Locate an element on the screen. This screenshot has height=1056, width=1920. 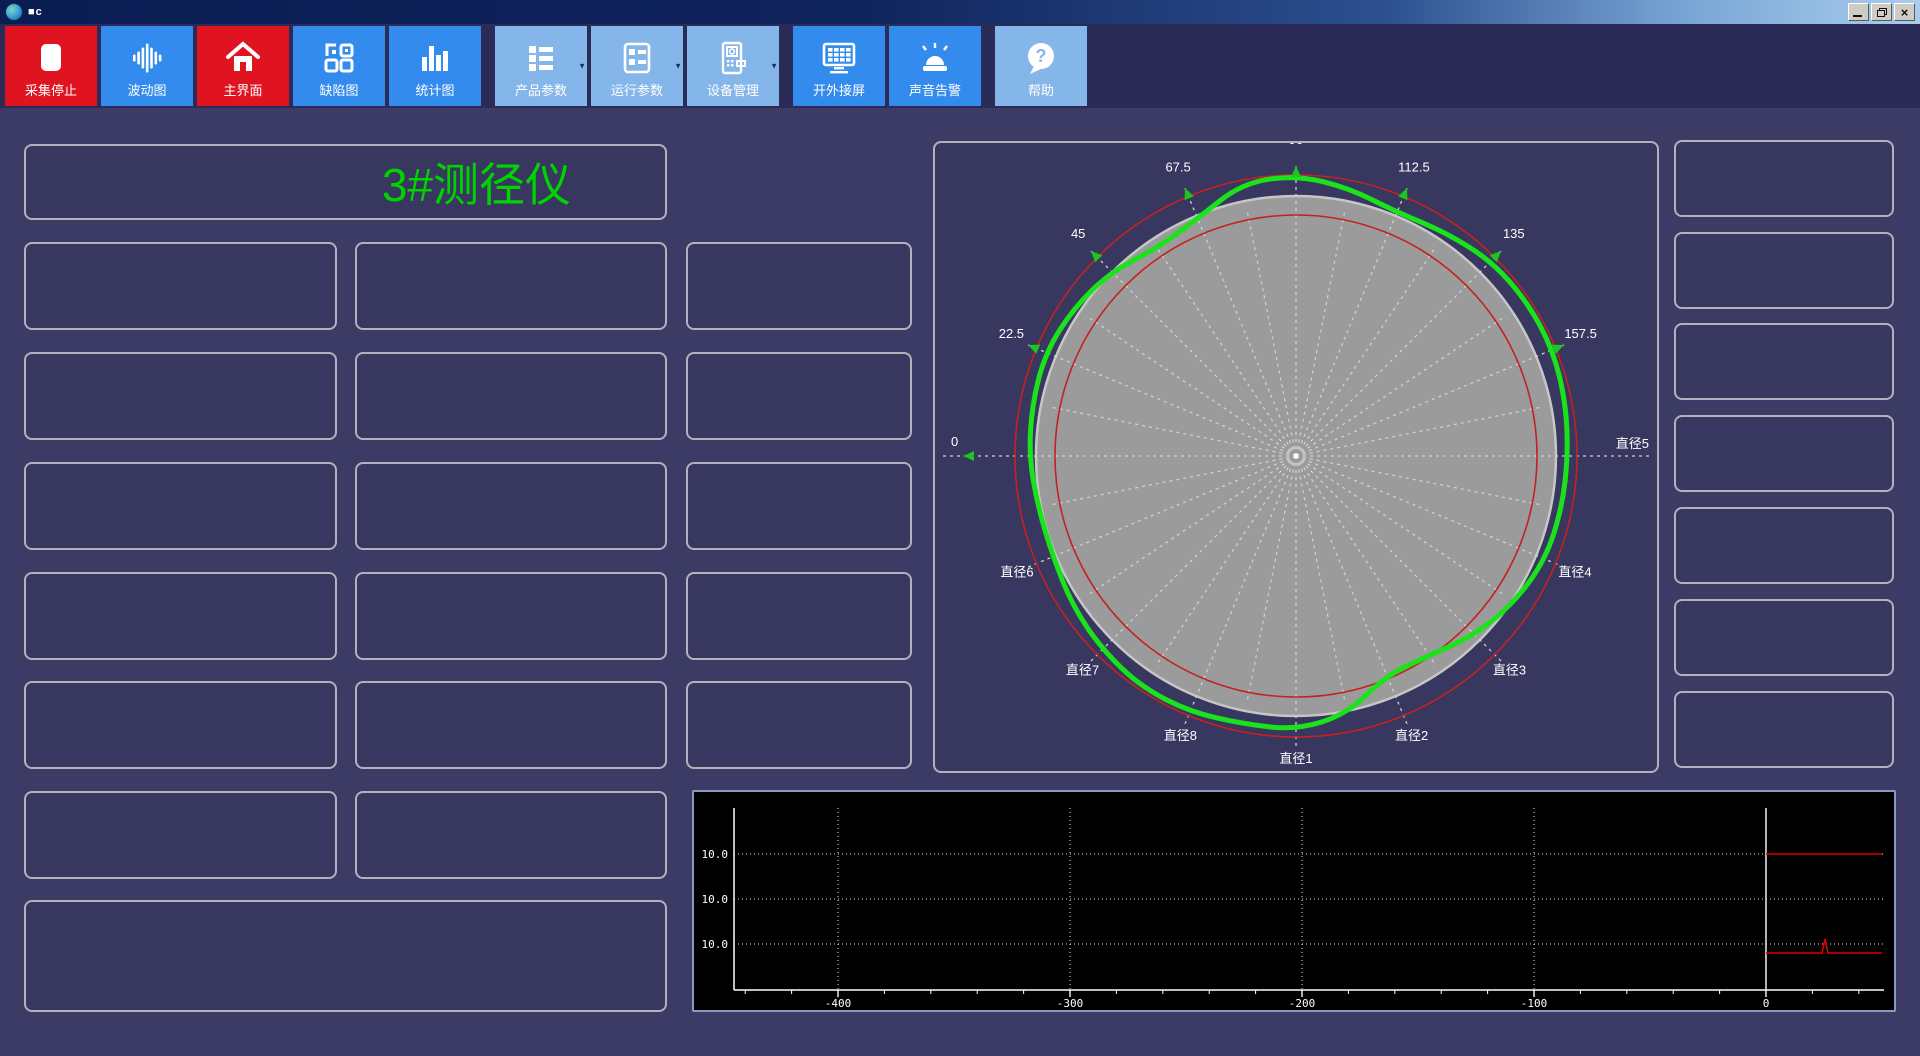
toolbar-button-external-screen: 开外接屏 is located at coordinates (839, 66).